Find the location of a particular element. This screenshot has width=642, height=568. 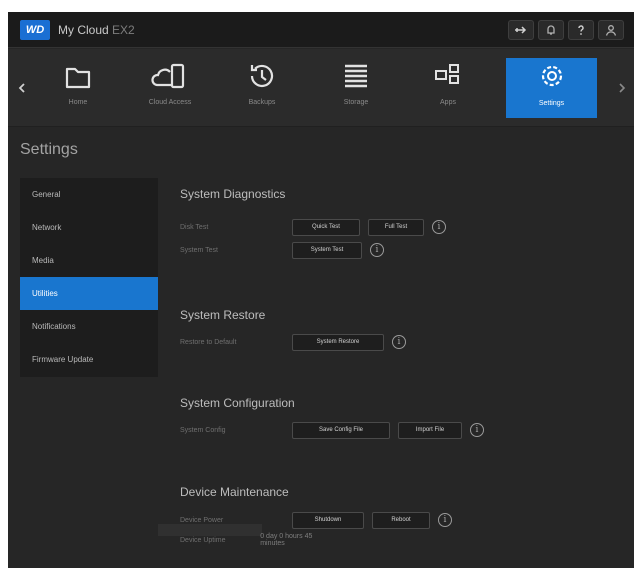

device-power-label: Device Power is located at coordinates (202, 520).